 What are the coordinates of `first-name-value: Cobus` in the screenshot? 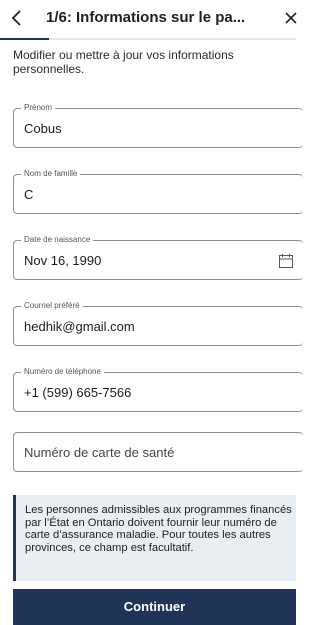 It's located at (43, 128).